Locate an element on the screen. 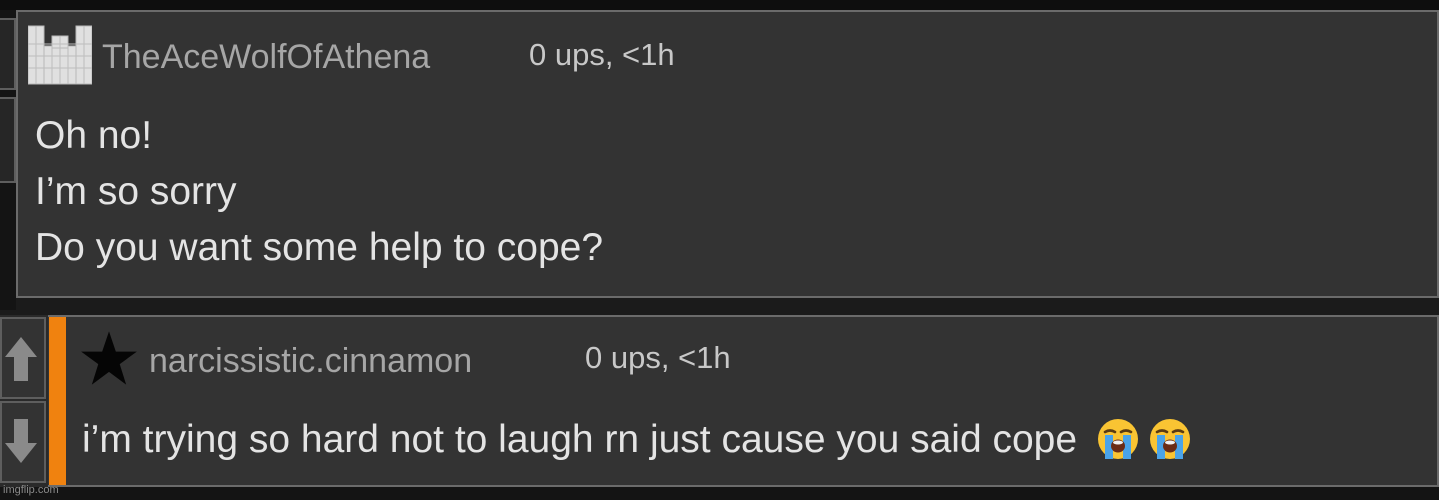 Image resolution: width=1439 pixels, height=500 pixels. arrow-down-icon is located at coordinates (21, 441).